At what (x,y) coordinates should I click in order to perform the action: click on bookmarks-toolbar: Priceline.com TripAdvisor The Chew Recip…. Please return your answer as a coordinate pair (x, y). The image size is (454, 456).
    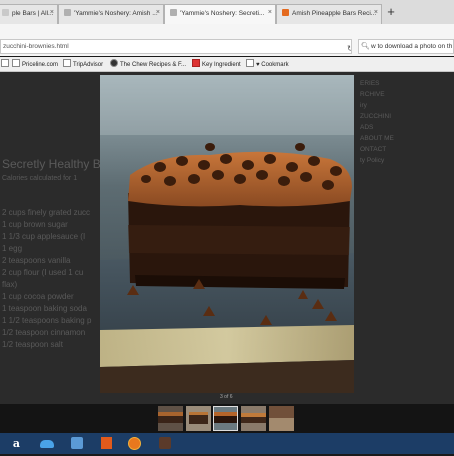
    Looking at the image, I should click on (227, 64).